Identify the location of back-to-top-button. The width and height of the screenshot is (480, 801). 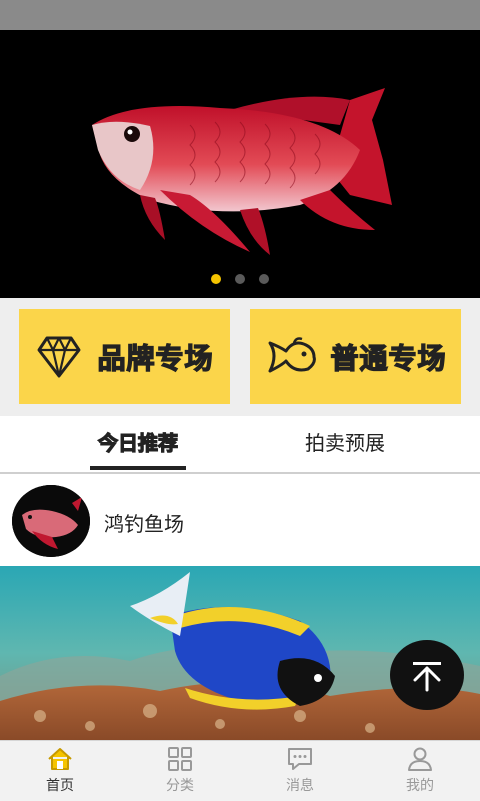
(427, 675).